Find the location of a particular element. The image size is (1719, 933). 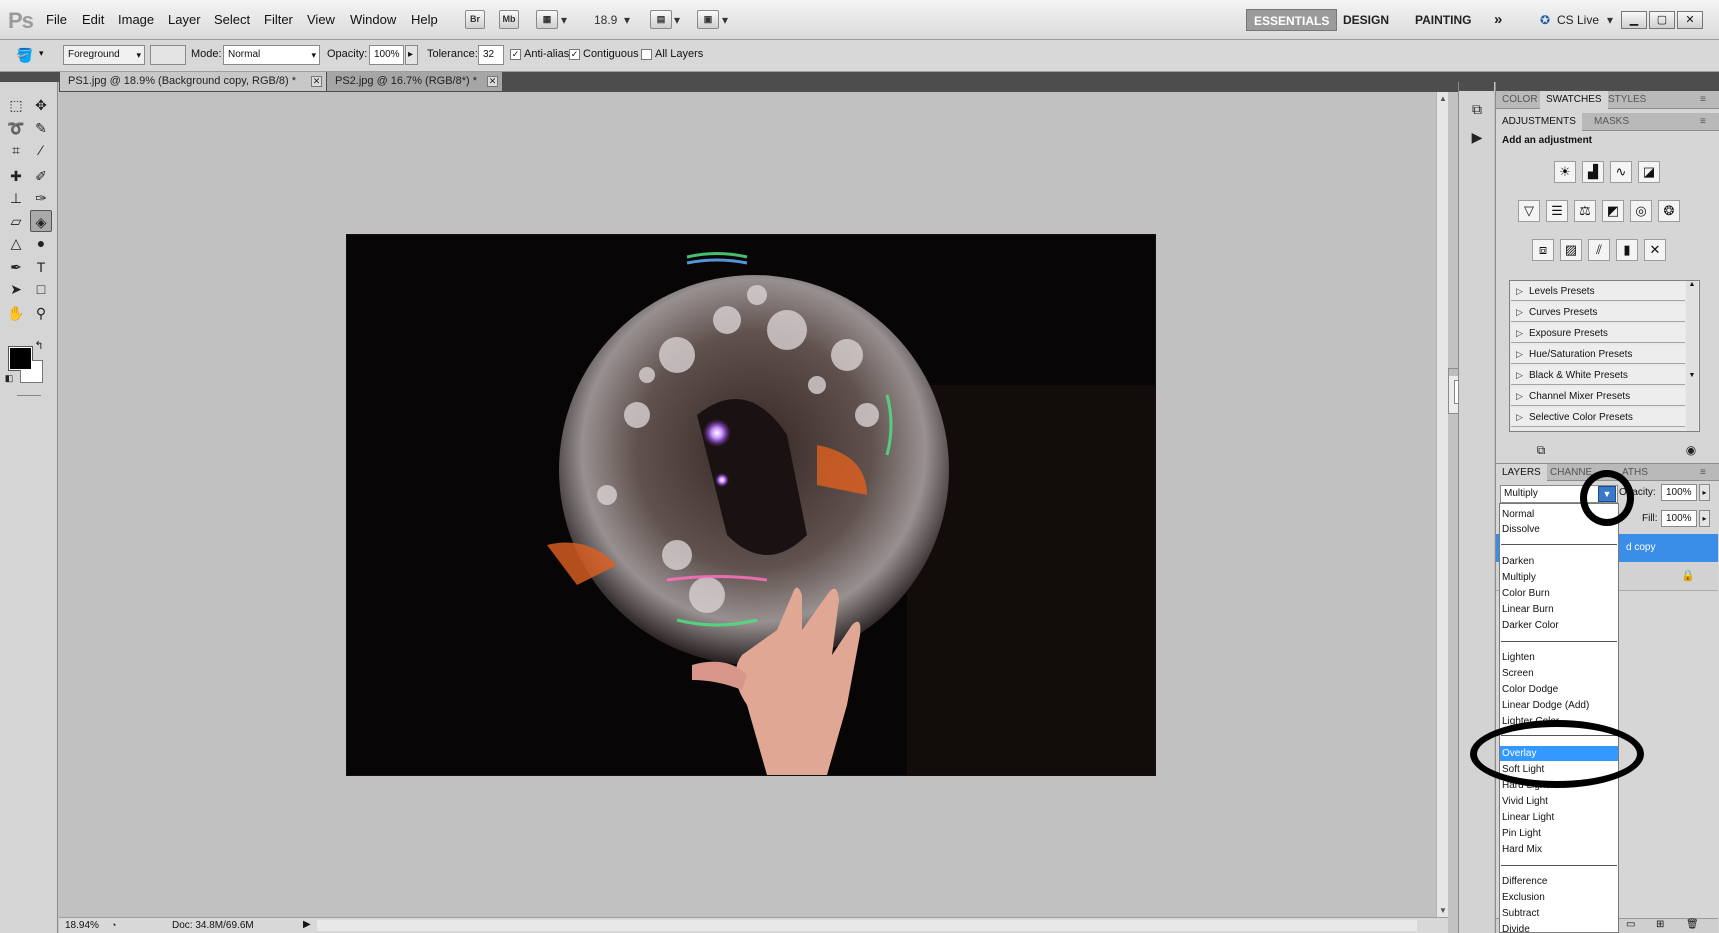

tab-layers: LAYERS is located at coordinates (1521, 473).